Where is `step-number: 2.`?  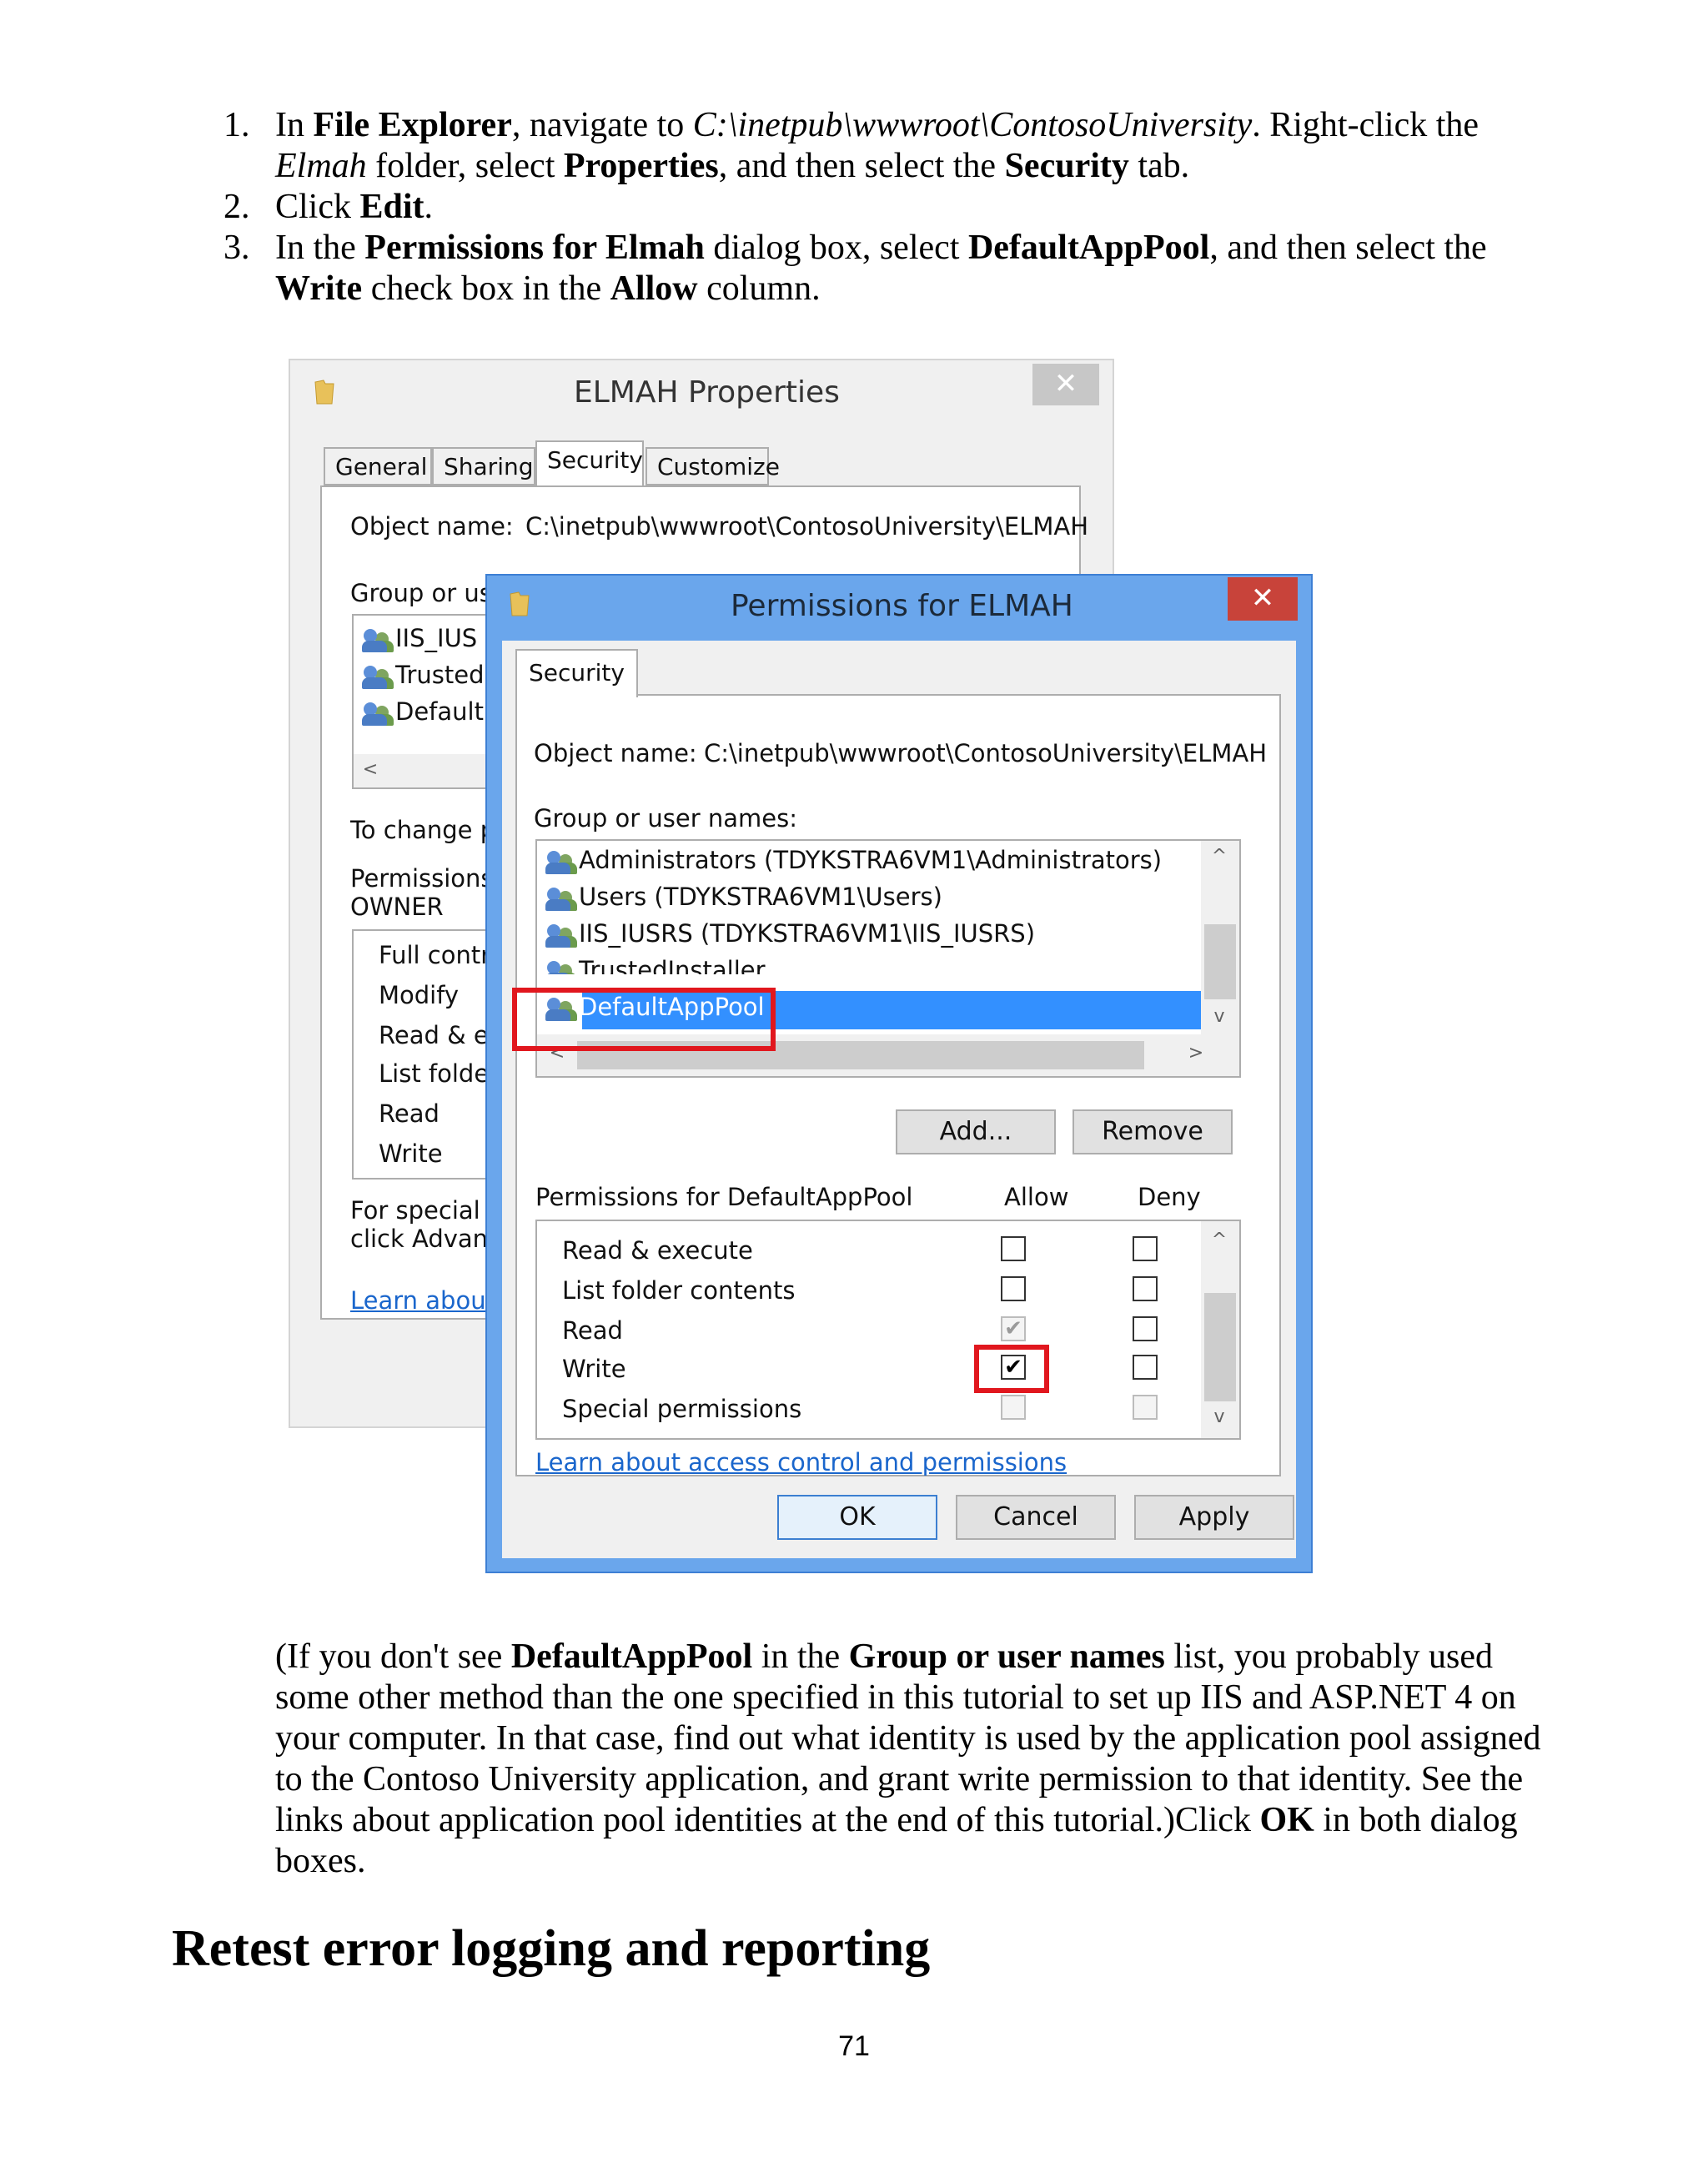 step-number: 2. is located at coordinates (237, 207).